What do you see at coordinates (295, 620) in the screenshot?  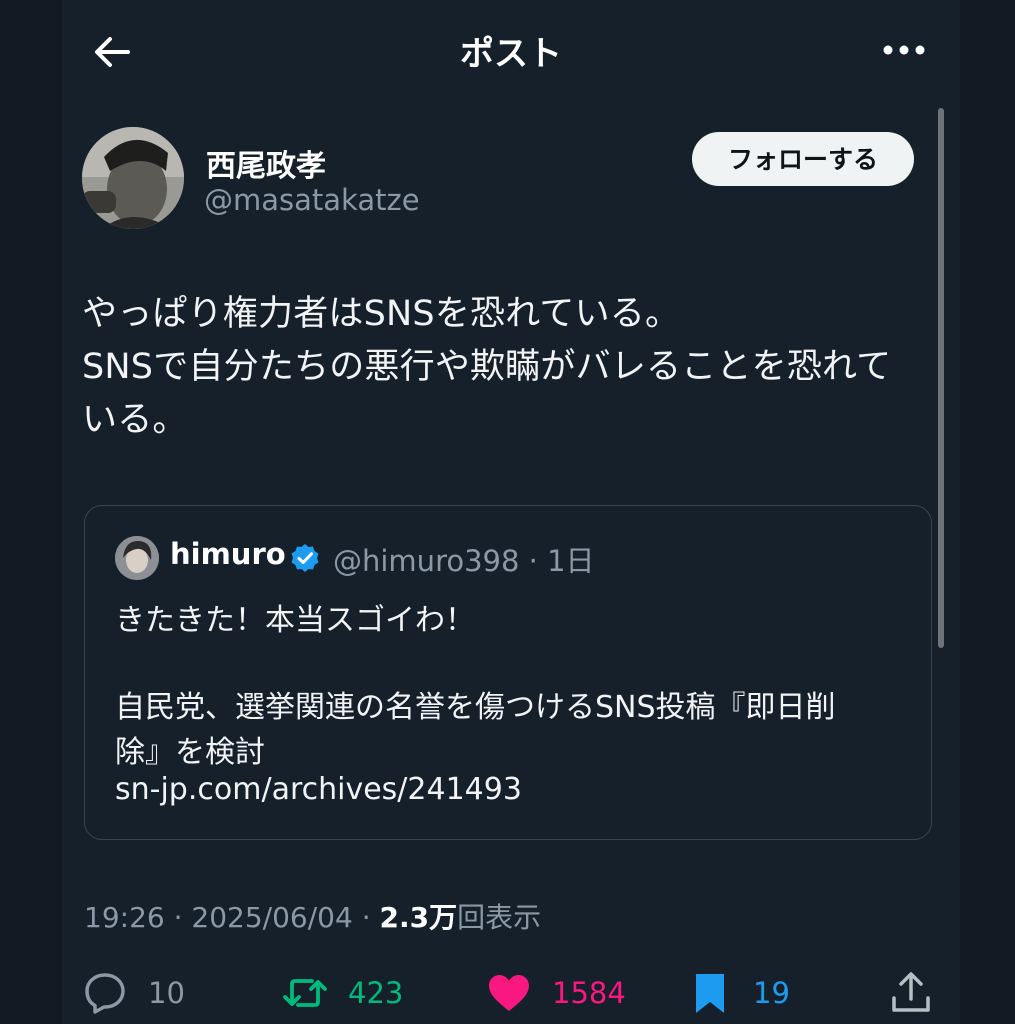 I see `quoted-text-line: きたきた！本当スゴイわ！` at bounding box center [295, 620].